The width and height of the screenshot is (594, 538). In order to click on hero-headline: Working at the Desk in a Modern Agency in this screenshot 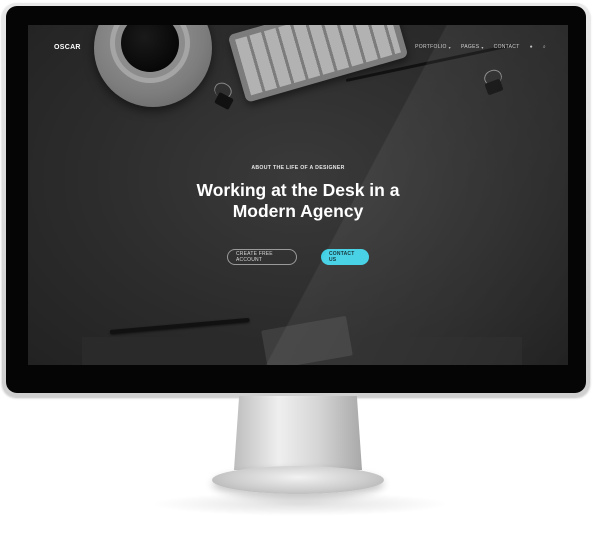, I will do `click(298, 201)`.